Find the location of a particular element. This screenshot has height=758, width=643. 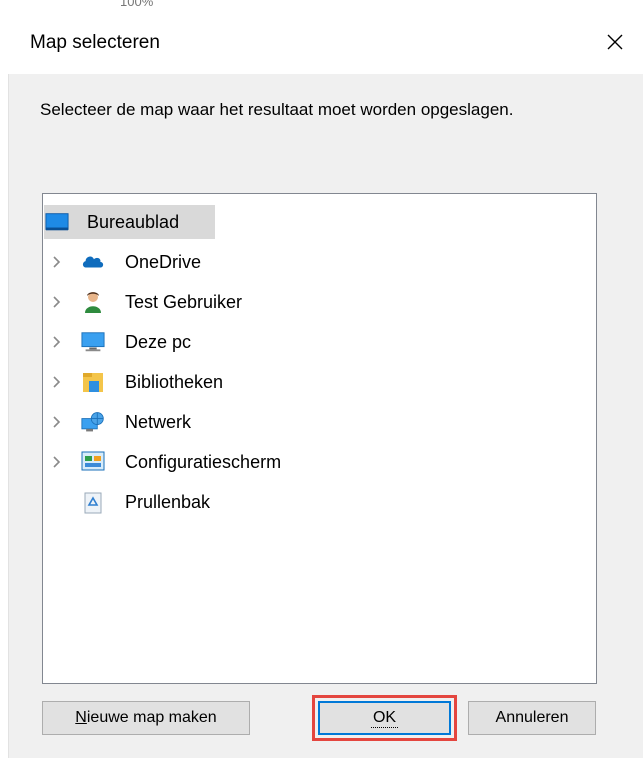

new-folder-mnemonic: N is located at coordinates (81, 717).